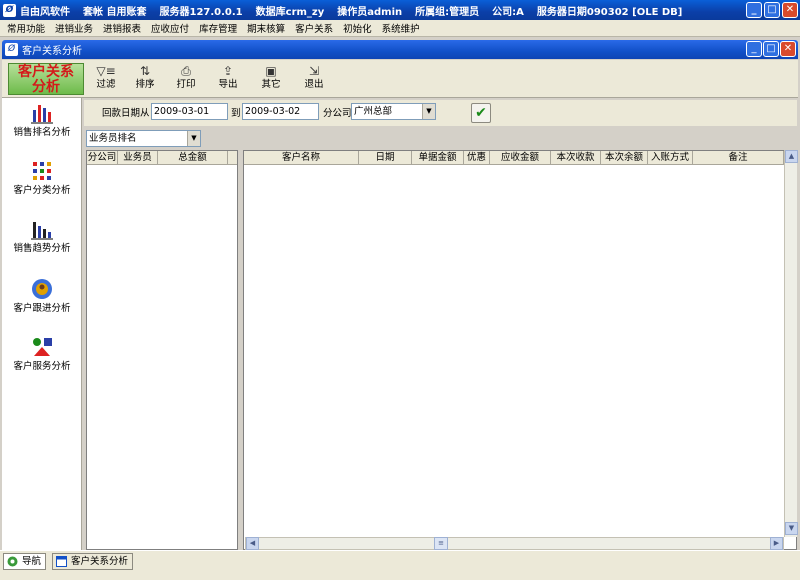 This screenshot has width=800, height=580. I want to click on nav-item-sales-trend: 销售趋势分析, so click(42, 236).